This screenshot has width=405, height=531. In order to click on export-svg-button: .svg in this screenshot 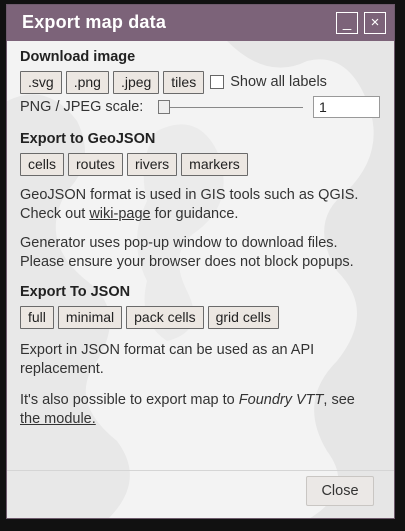, I will do `click(41, 82)`.